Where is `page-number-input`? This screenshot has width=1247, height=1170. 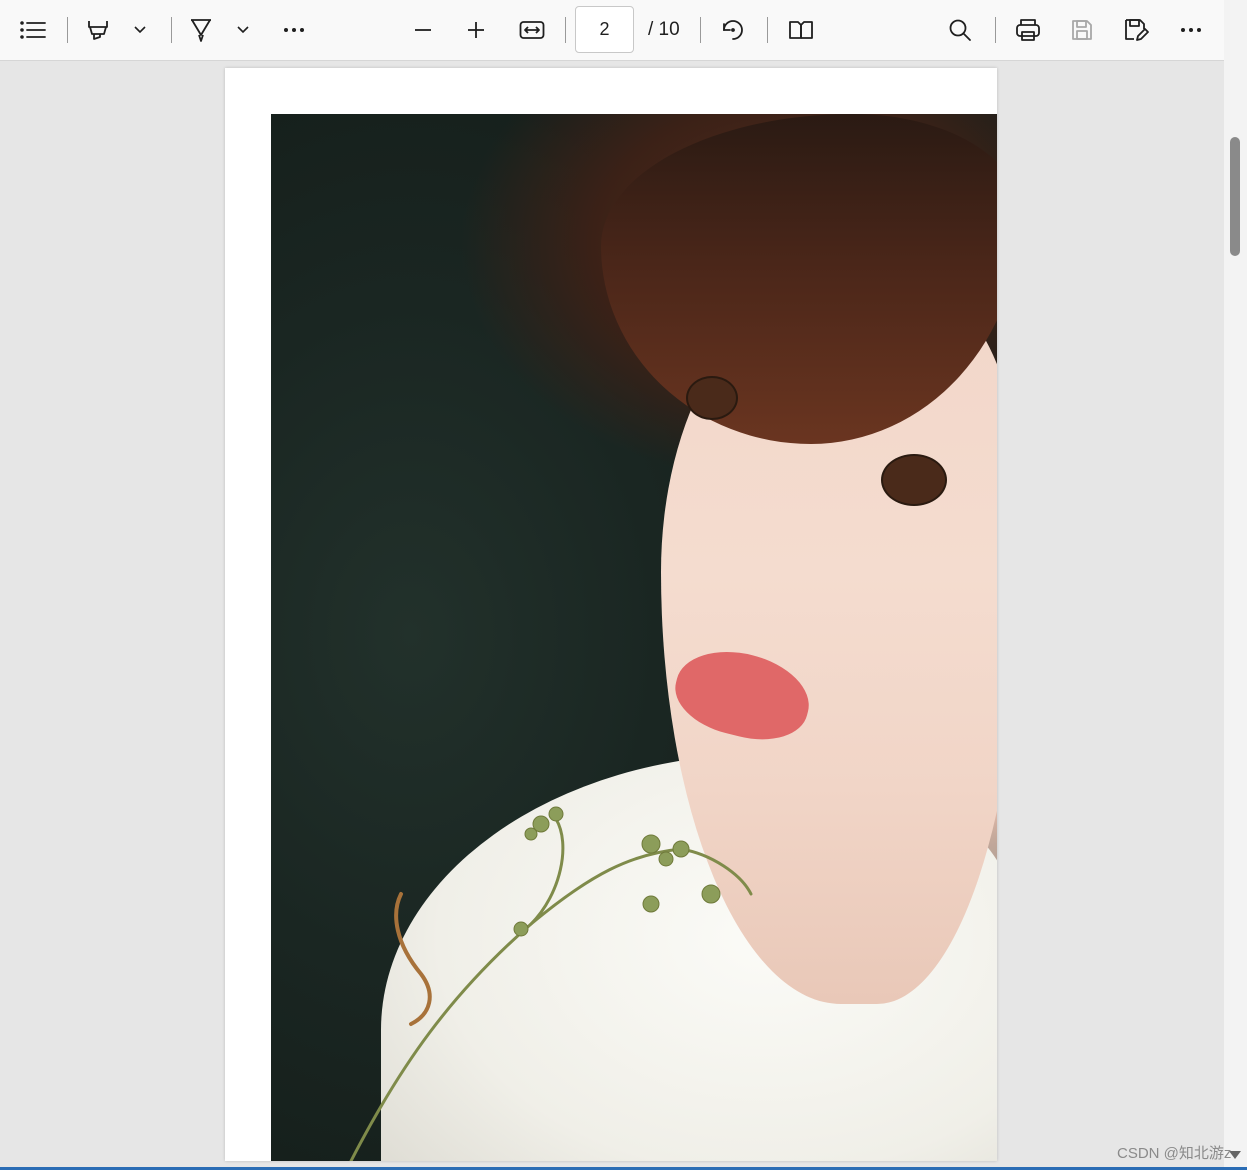
page-number-input is located at coordinates (604, 29).